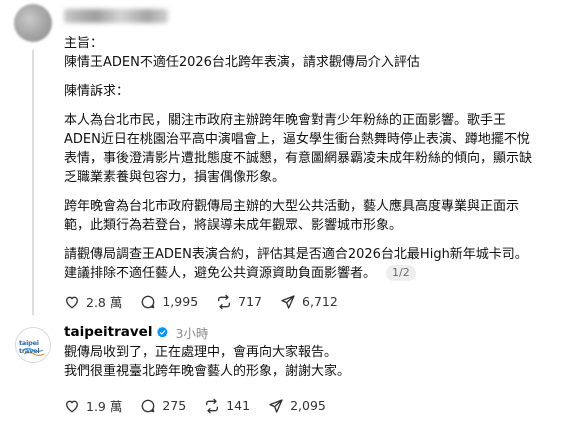 This screenshot has height=424, width=571. I want to click on avatar-logo-text: taipei travel, so click(29, 347).